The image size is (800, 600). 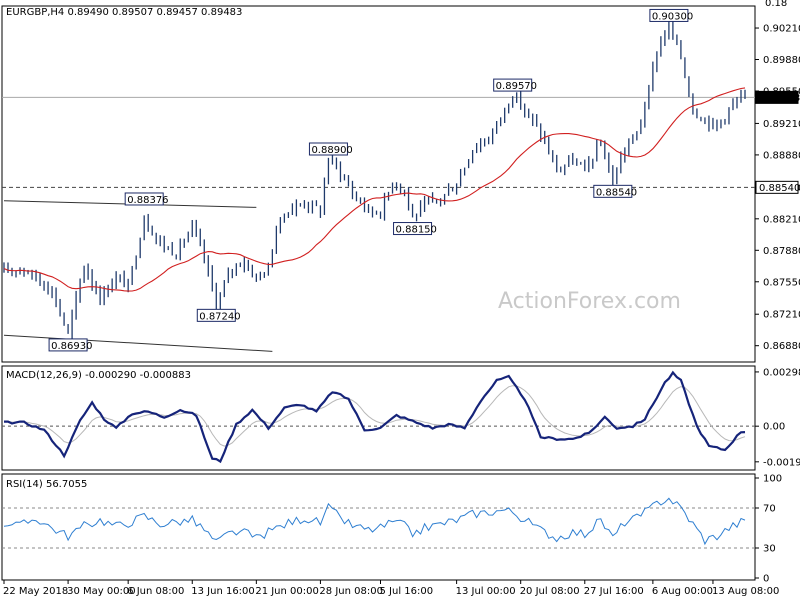 I want to click on time-tick-label: 13 Jun 16:00, so click(x=223, y=591).